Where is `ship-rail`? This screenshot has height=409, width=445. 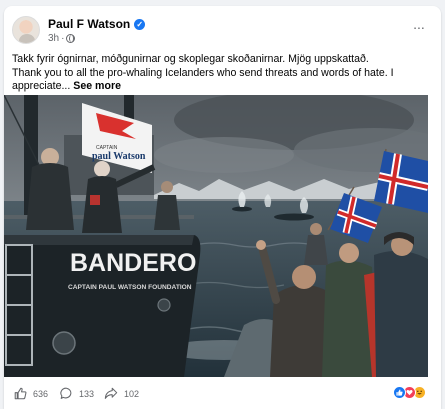
ship-rail is located at coordinates (99, 240).